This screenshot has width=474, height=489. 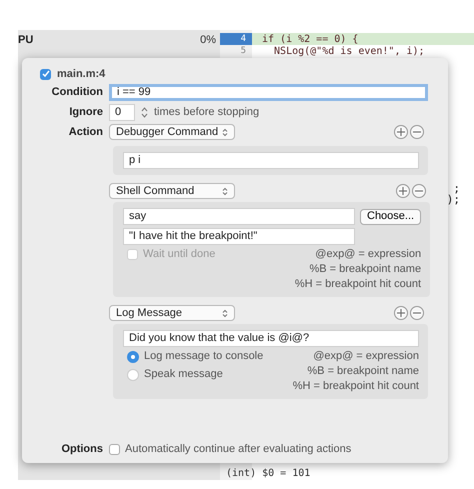 What do you see at coordinates (268, 473) in the screenshot?
I see `console-output: (int) $0 = 101` at bounding box center [268, 473].